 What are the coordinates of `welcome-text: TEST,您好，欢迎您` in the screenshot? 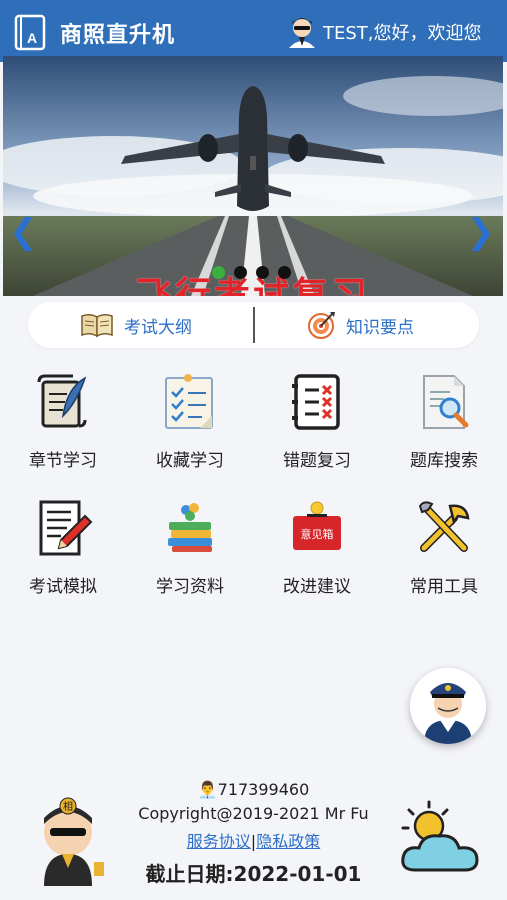 It's located at (402, 33).